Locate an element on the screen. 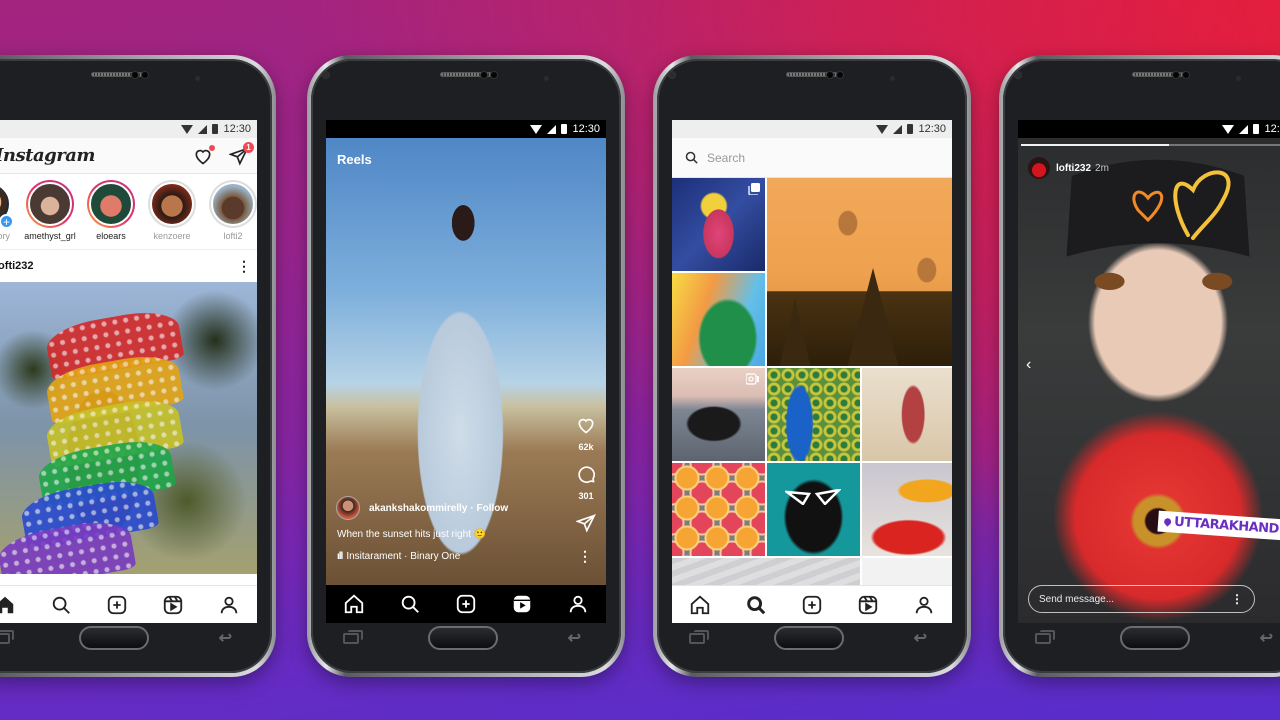 The image size is (1280, 720). post-username: lofti232 is located at coordinates (118, 266).